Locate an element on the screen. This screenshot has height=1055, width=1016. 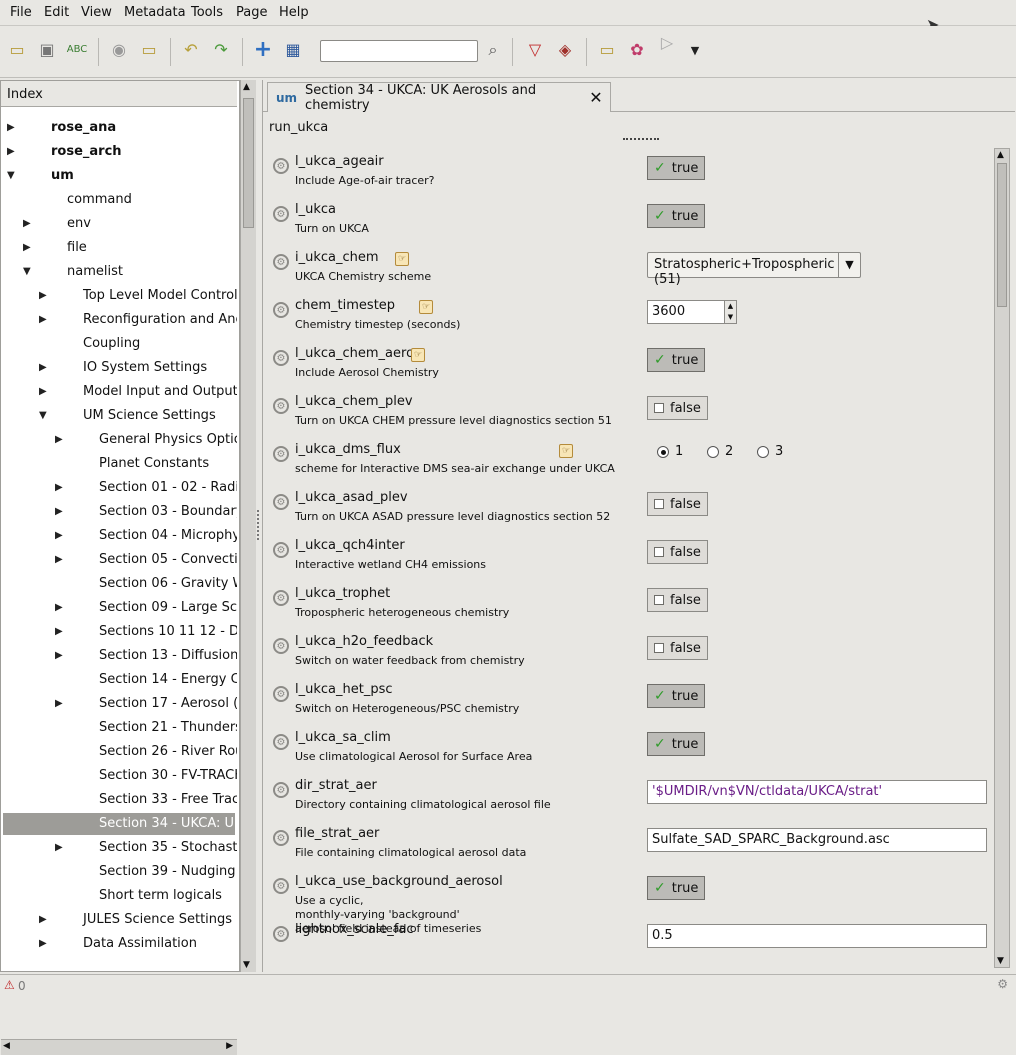
graph-icon: ✿ is located at coordinates (637, 50).